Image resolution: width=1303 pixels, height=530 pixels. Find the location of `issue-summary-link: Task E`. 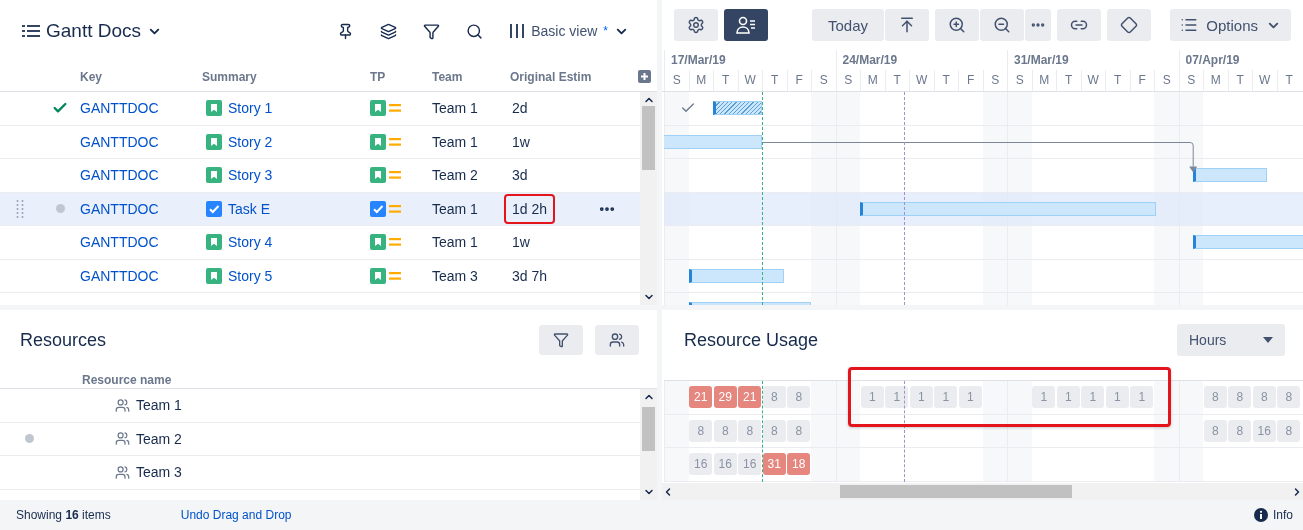

issue-summary-link: Task E is located at coordinates (286, 208).